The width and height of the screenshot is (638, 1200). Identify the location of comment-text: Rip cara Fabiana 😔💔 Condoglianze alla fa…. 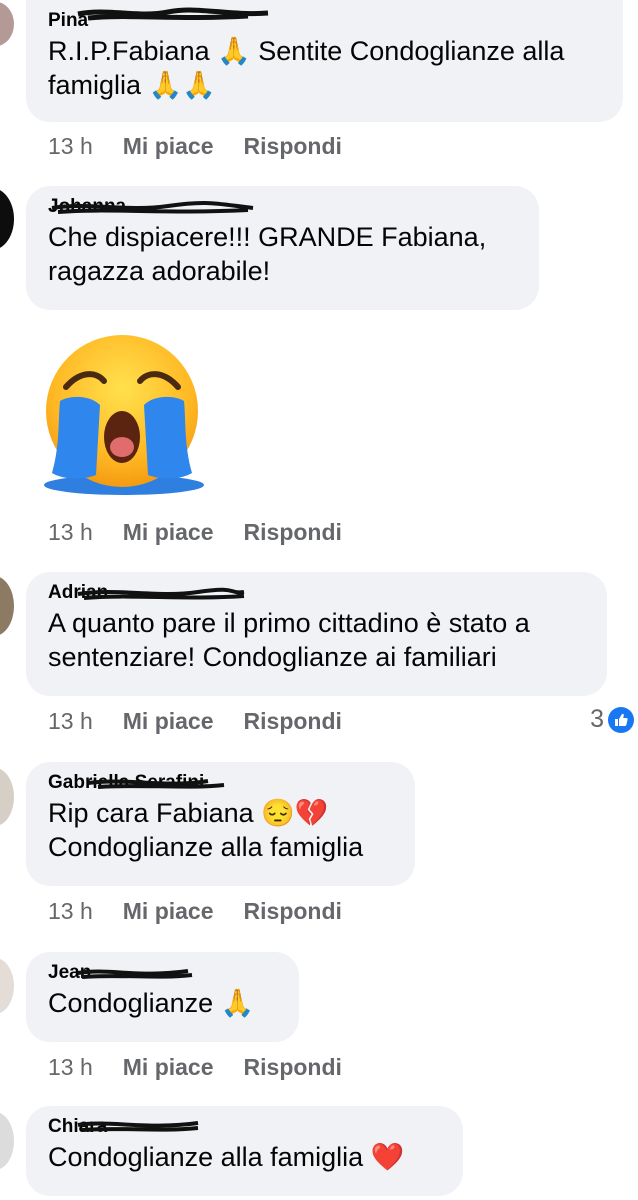
(206, 830).